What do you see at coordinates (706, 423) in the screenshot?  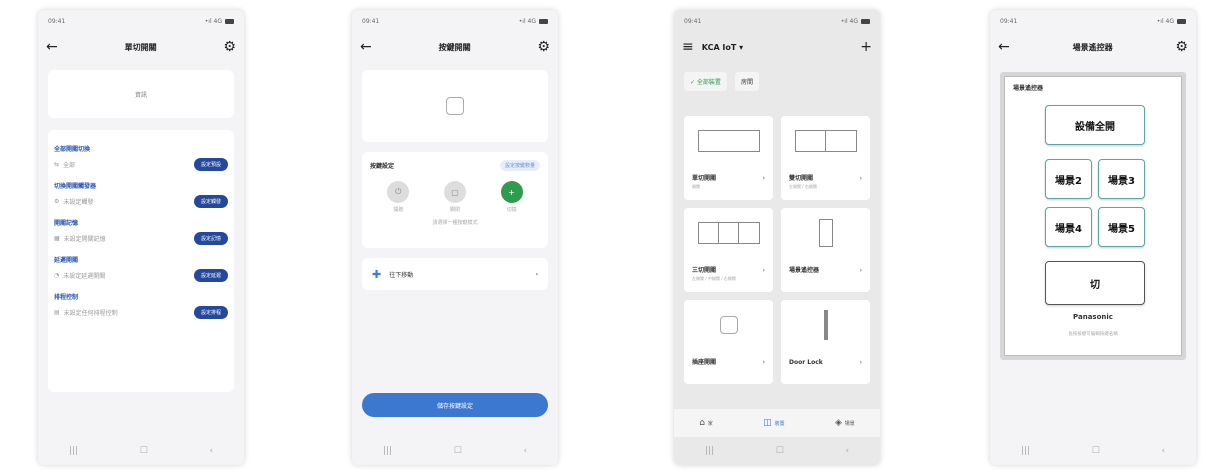 I see `nav-home-tab: ⌂ 家` at bounding box center [706, 423].